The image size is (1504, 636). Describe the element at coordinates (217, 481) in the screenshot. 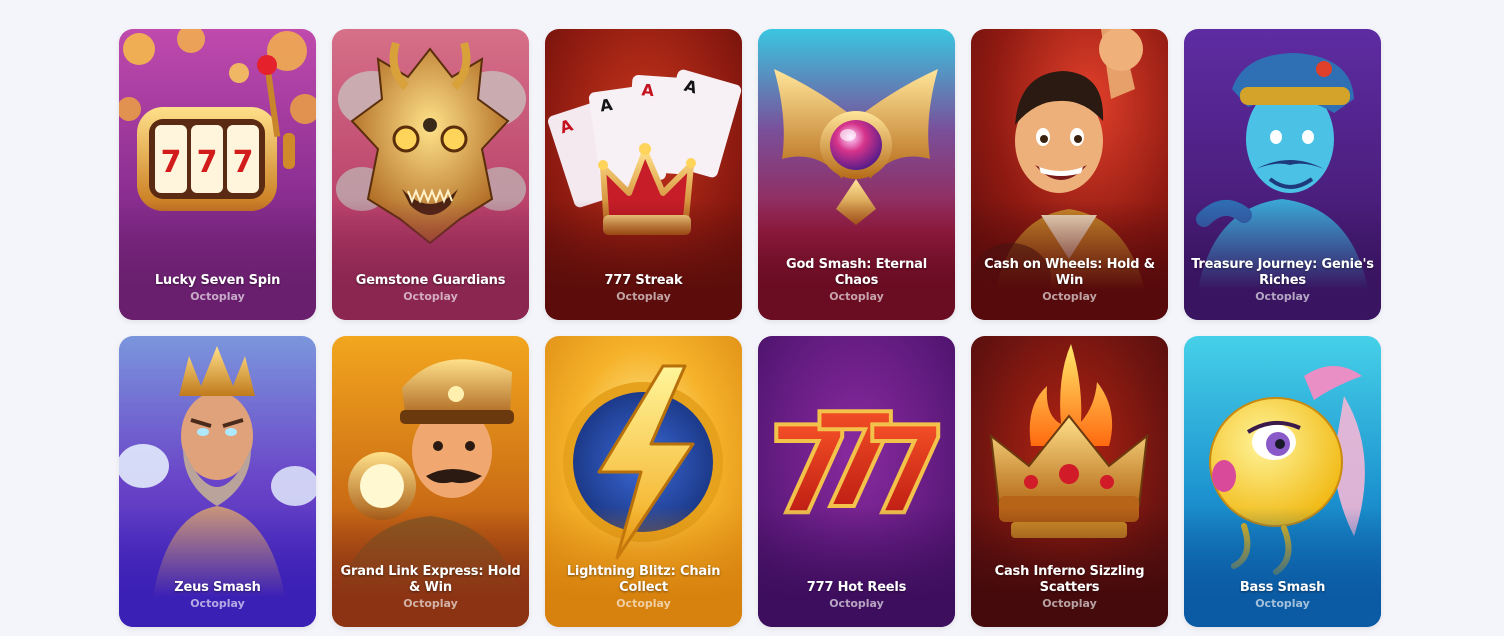

I see `game-card: Zeus Smash Octoplay` at that location.